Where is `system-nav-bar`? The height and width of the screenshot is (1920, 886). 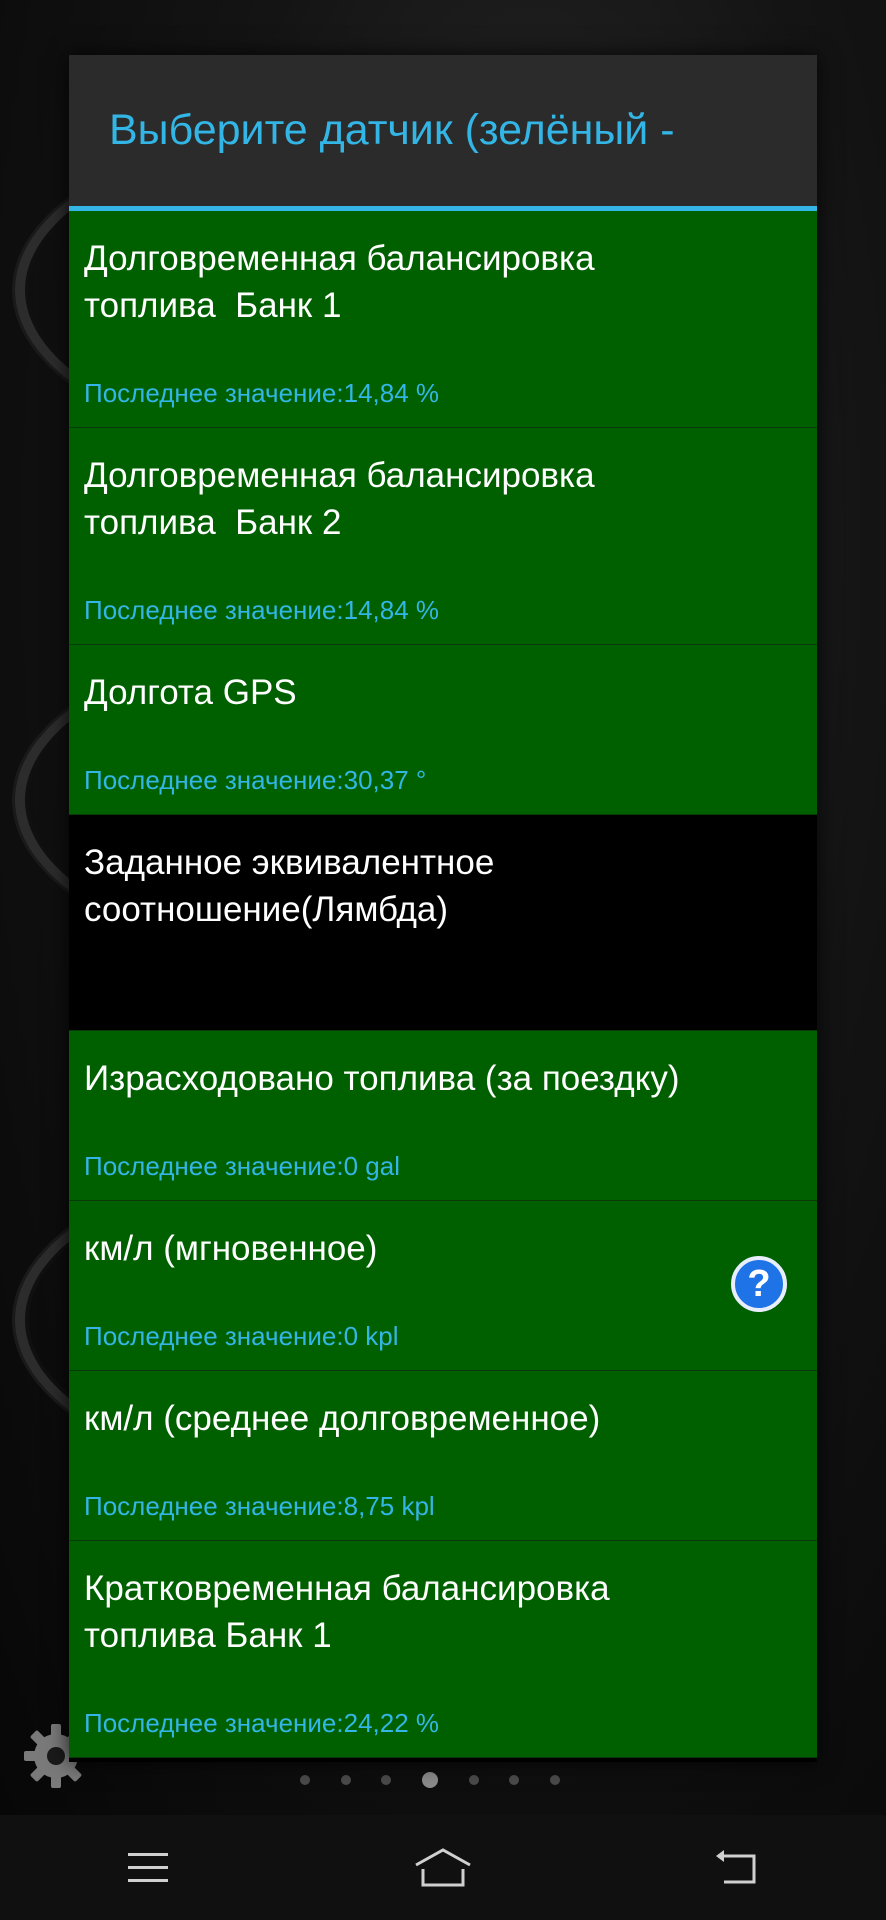
system-nav-bar is located at coordinates (443, 1867).